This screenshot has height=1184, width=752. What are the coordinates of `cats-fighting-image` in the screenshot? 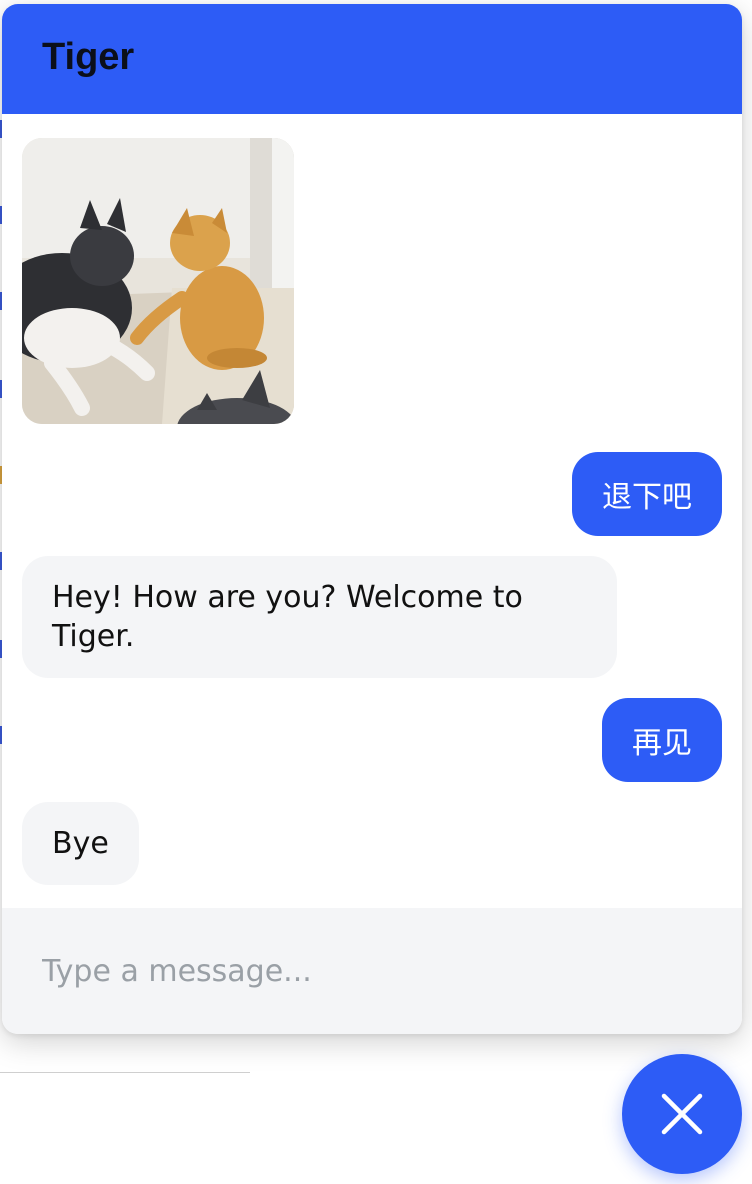 It's located at (158, 281).